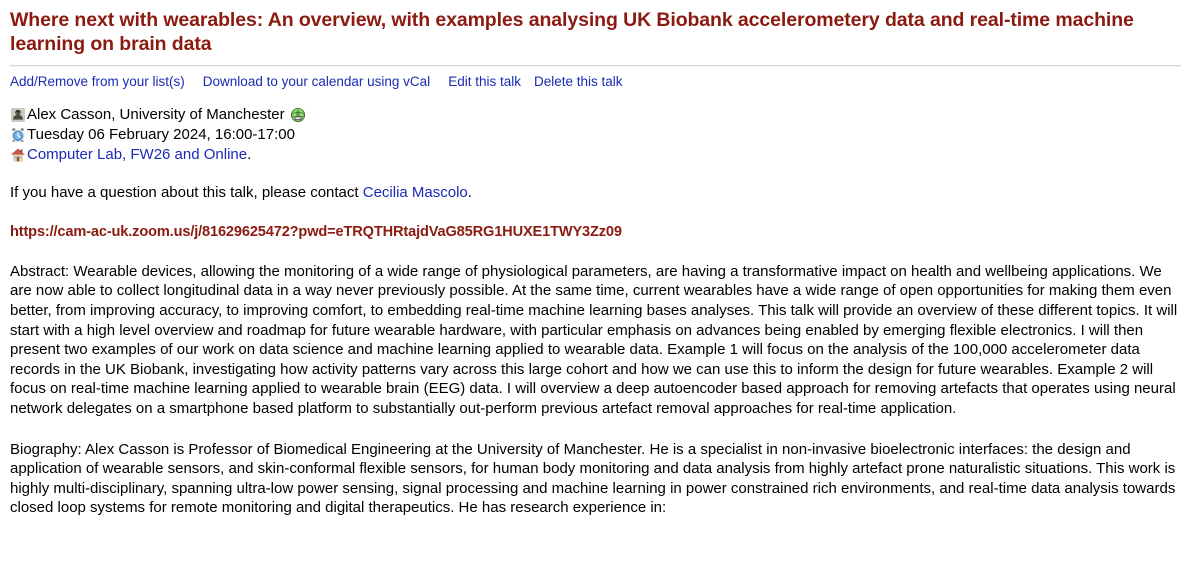  What do you see at coordinates (156, 114) in the screenshot?
I see `speaker-name: Alex Casson, University of Manchester` at bounding box center [156, 114].